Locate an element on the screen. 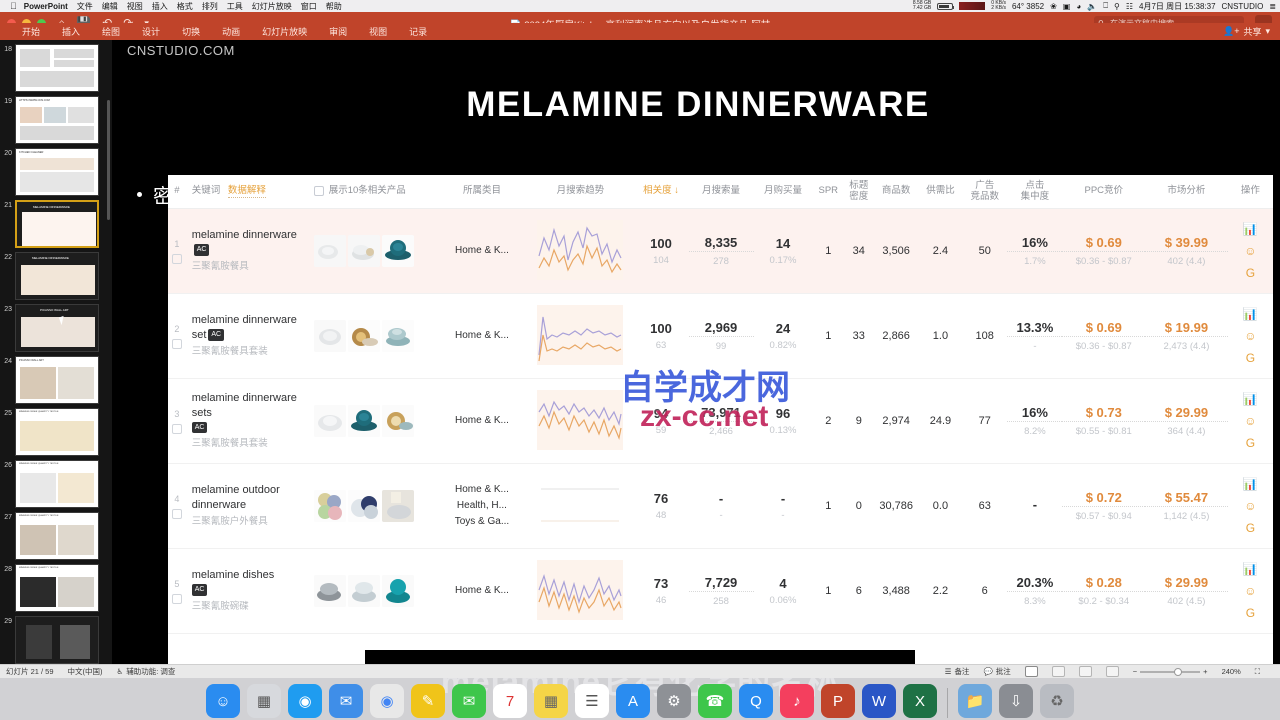 This screenshot has width=1280, height=720. dock-app-mail: ✉ is located at coordinates (346, 701).